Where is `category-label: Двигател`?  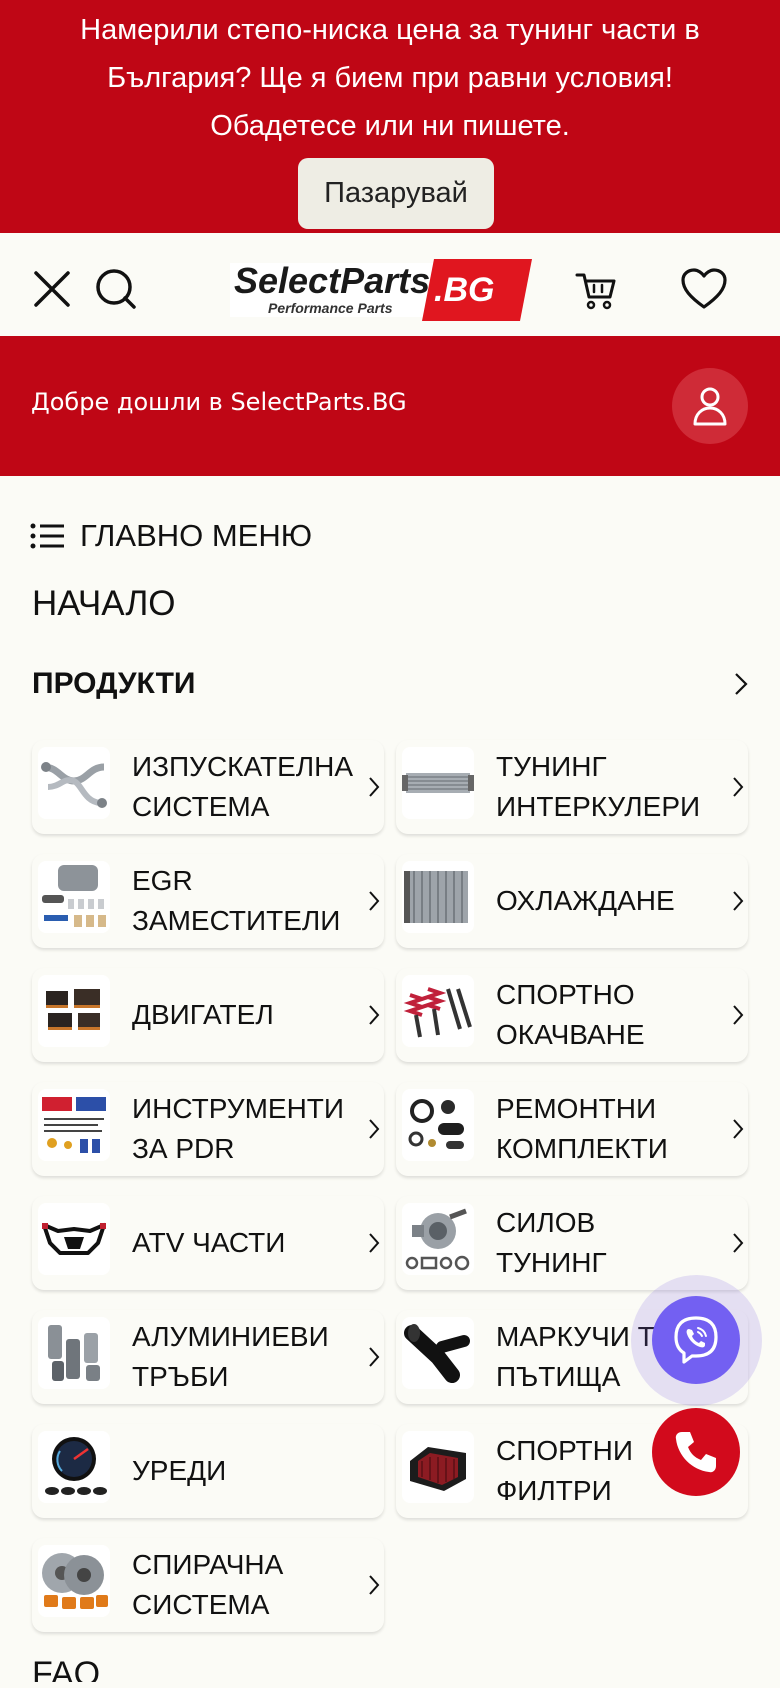
category-label: Двигател is located at coordinates (203, 1014).